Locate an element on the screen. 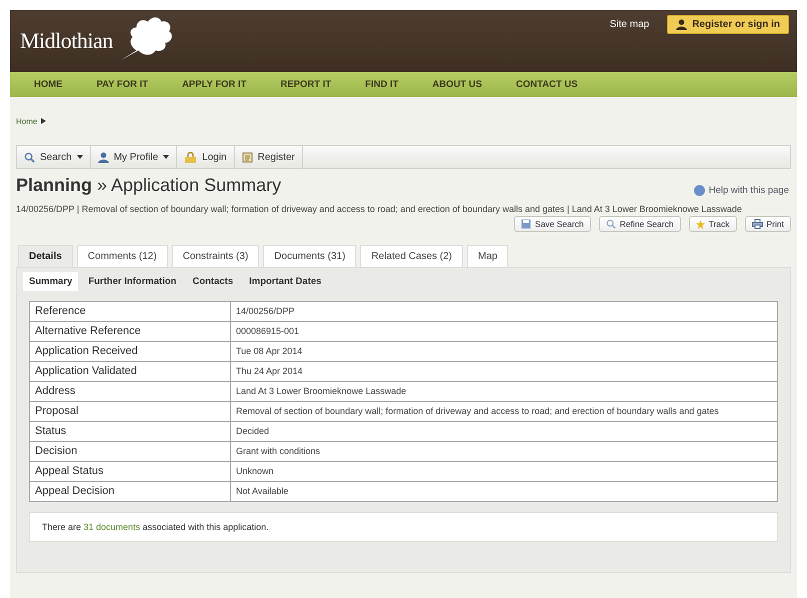 The height and width of the screenshot is (598, 807). documents-note: There are 31 documents associated with this application. is located at coordinates (156, 527).